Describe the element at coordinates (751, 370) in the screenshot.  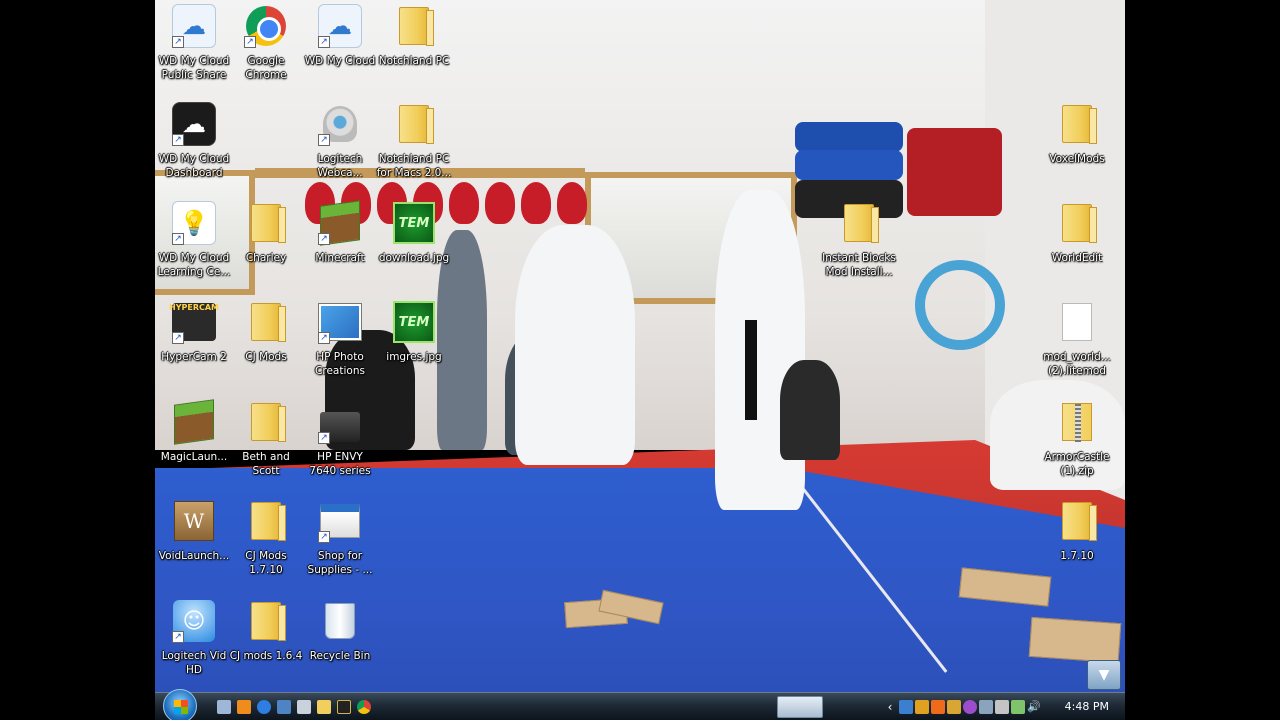
I see `wallpaper-black-belt` at that location.